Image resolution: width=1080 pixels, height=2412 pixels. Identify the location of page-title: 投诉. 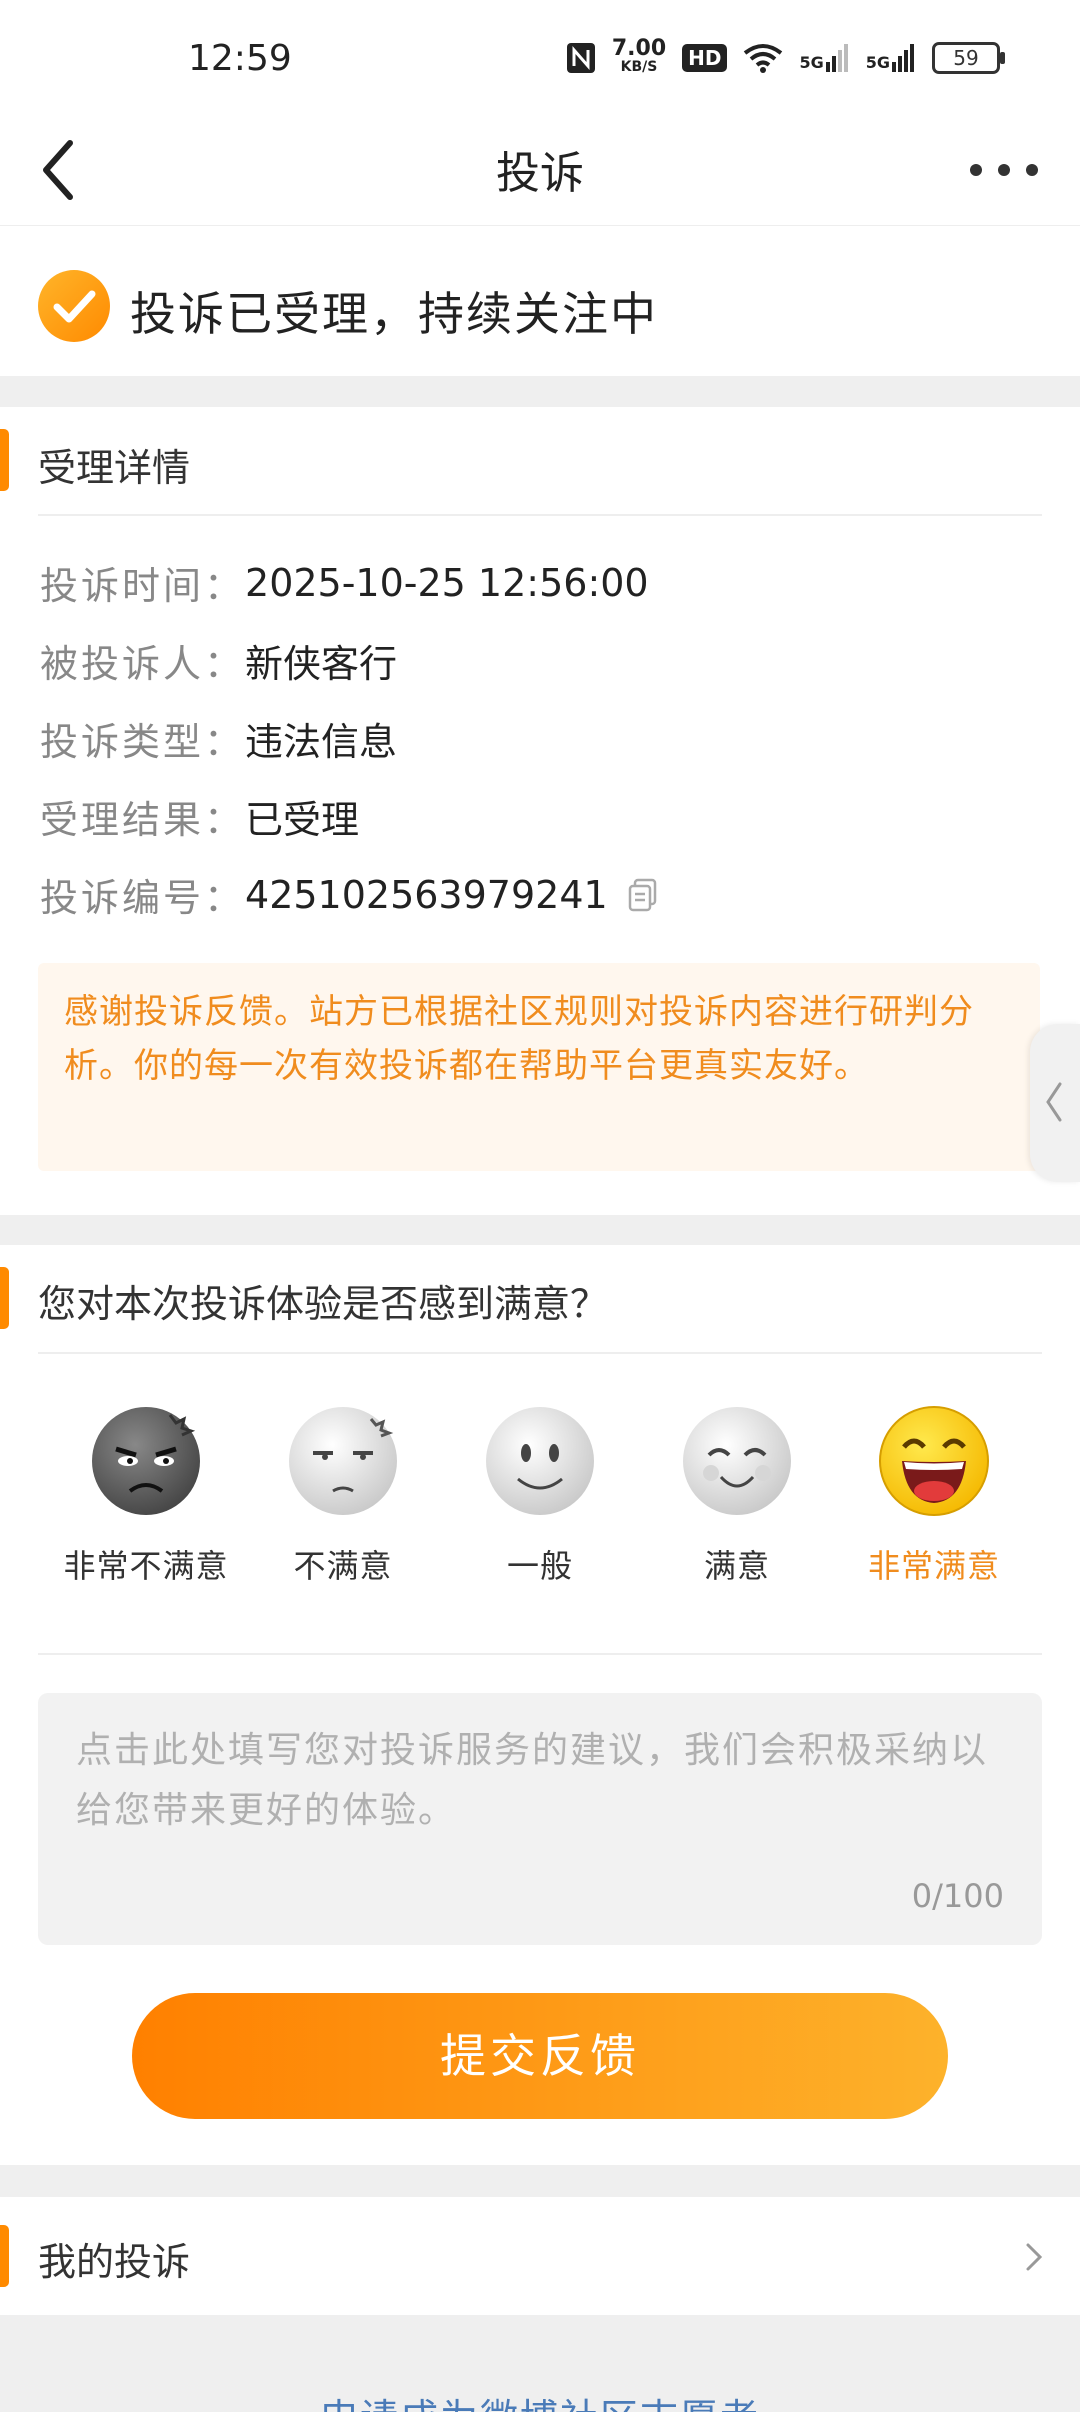
(540, 173).